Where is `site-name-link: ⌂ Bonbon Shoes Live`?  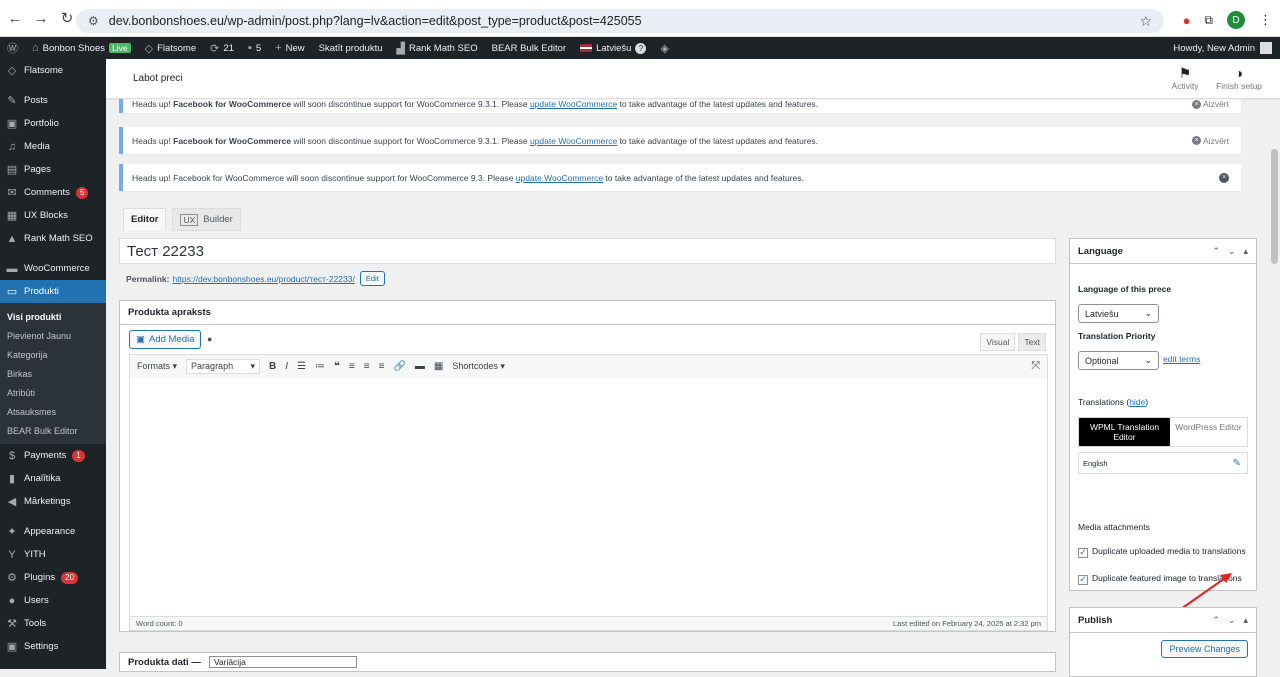 site-name-link: ⌂ Bonbon Shoes Live is located at coordinates (81, 48).